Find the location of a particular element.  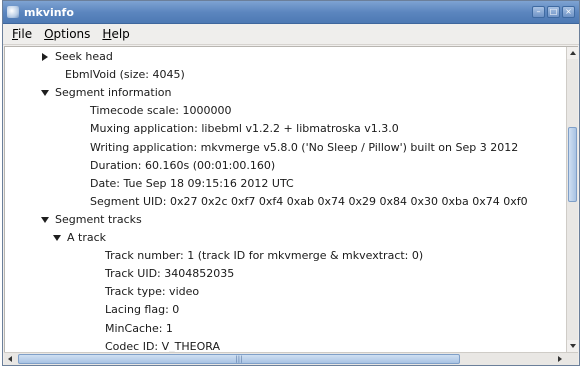

close-icon: × is located at coordinates (568, 11).